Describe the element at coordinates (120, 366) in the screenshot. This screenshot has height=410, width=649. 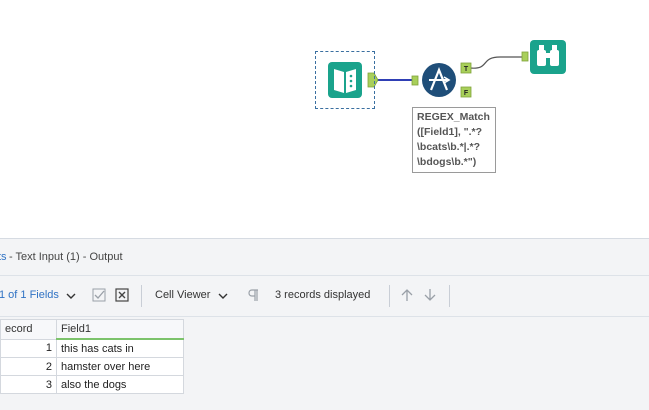
I see `field1-cell: hamster over here` at that location.